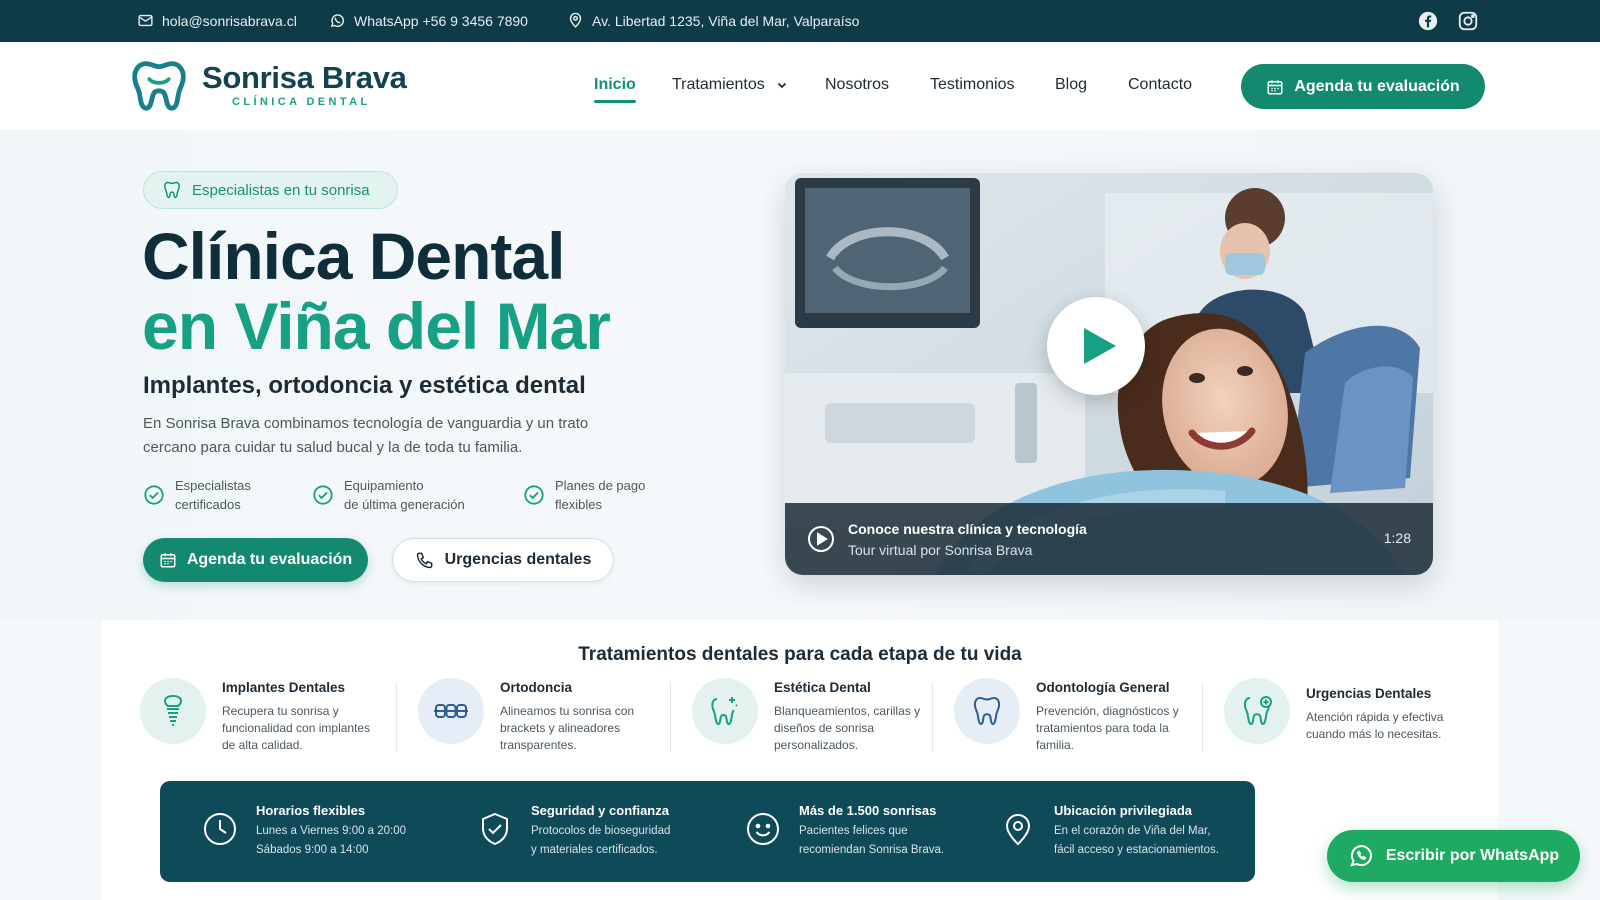 This screenshot has width=1600, height=900. What do you see at coordinates (600, 485) in the screenshot?
I see `feature-line1: Planes de pago` at bounding box center [600, 485].